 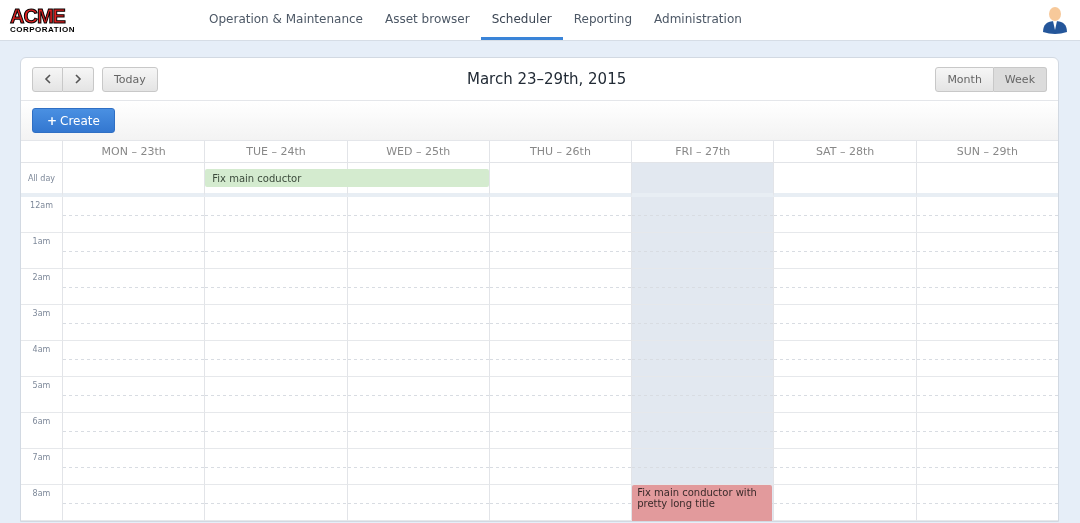 What do you see at coordinates (521, 20) in the screenshot?
I see `nav-tab: Scheduler` at bounding box center [521, 20].